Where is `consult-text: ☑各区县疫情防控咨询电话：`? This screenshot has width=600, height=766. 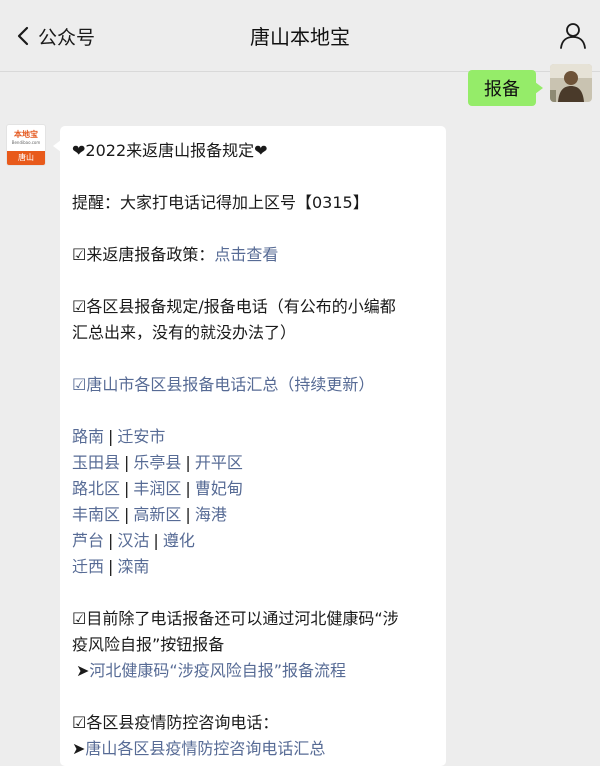
consult-text: ☑各区县疫情防控咨询电话： is located at coordinates (175, 722).